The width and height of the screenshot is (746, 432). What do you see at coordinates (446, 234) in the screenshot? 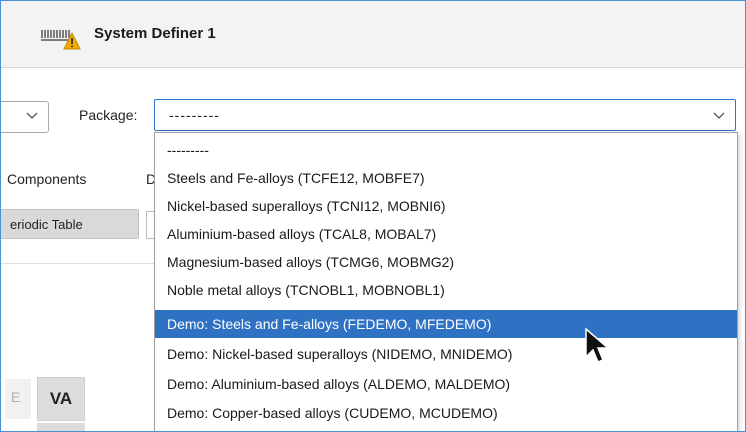
I see `dropdown-option: Aluminium-based alloys (TCAL8, MOBAL7)` at bounding box center [446, 234].